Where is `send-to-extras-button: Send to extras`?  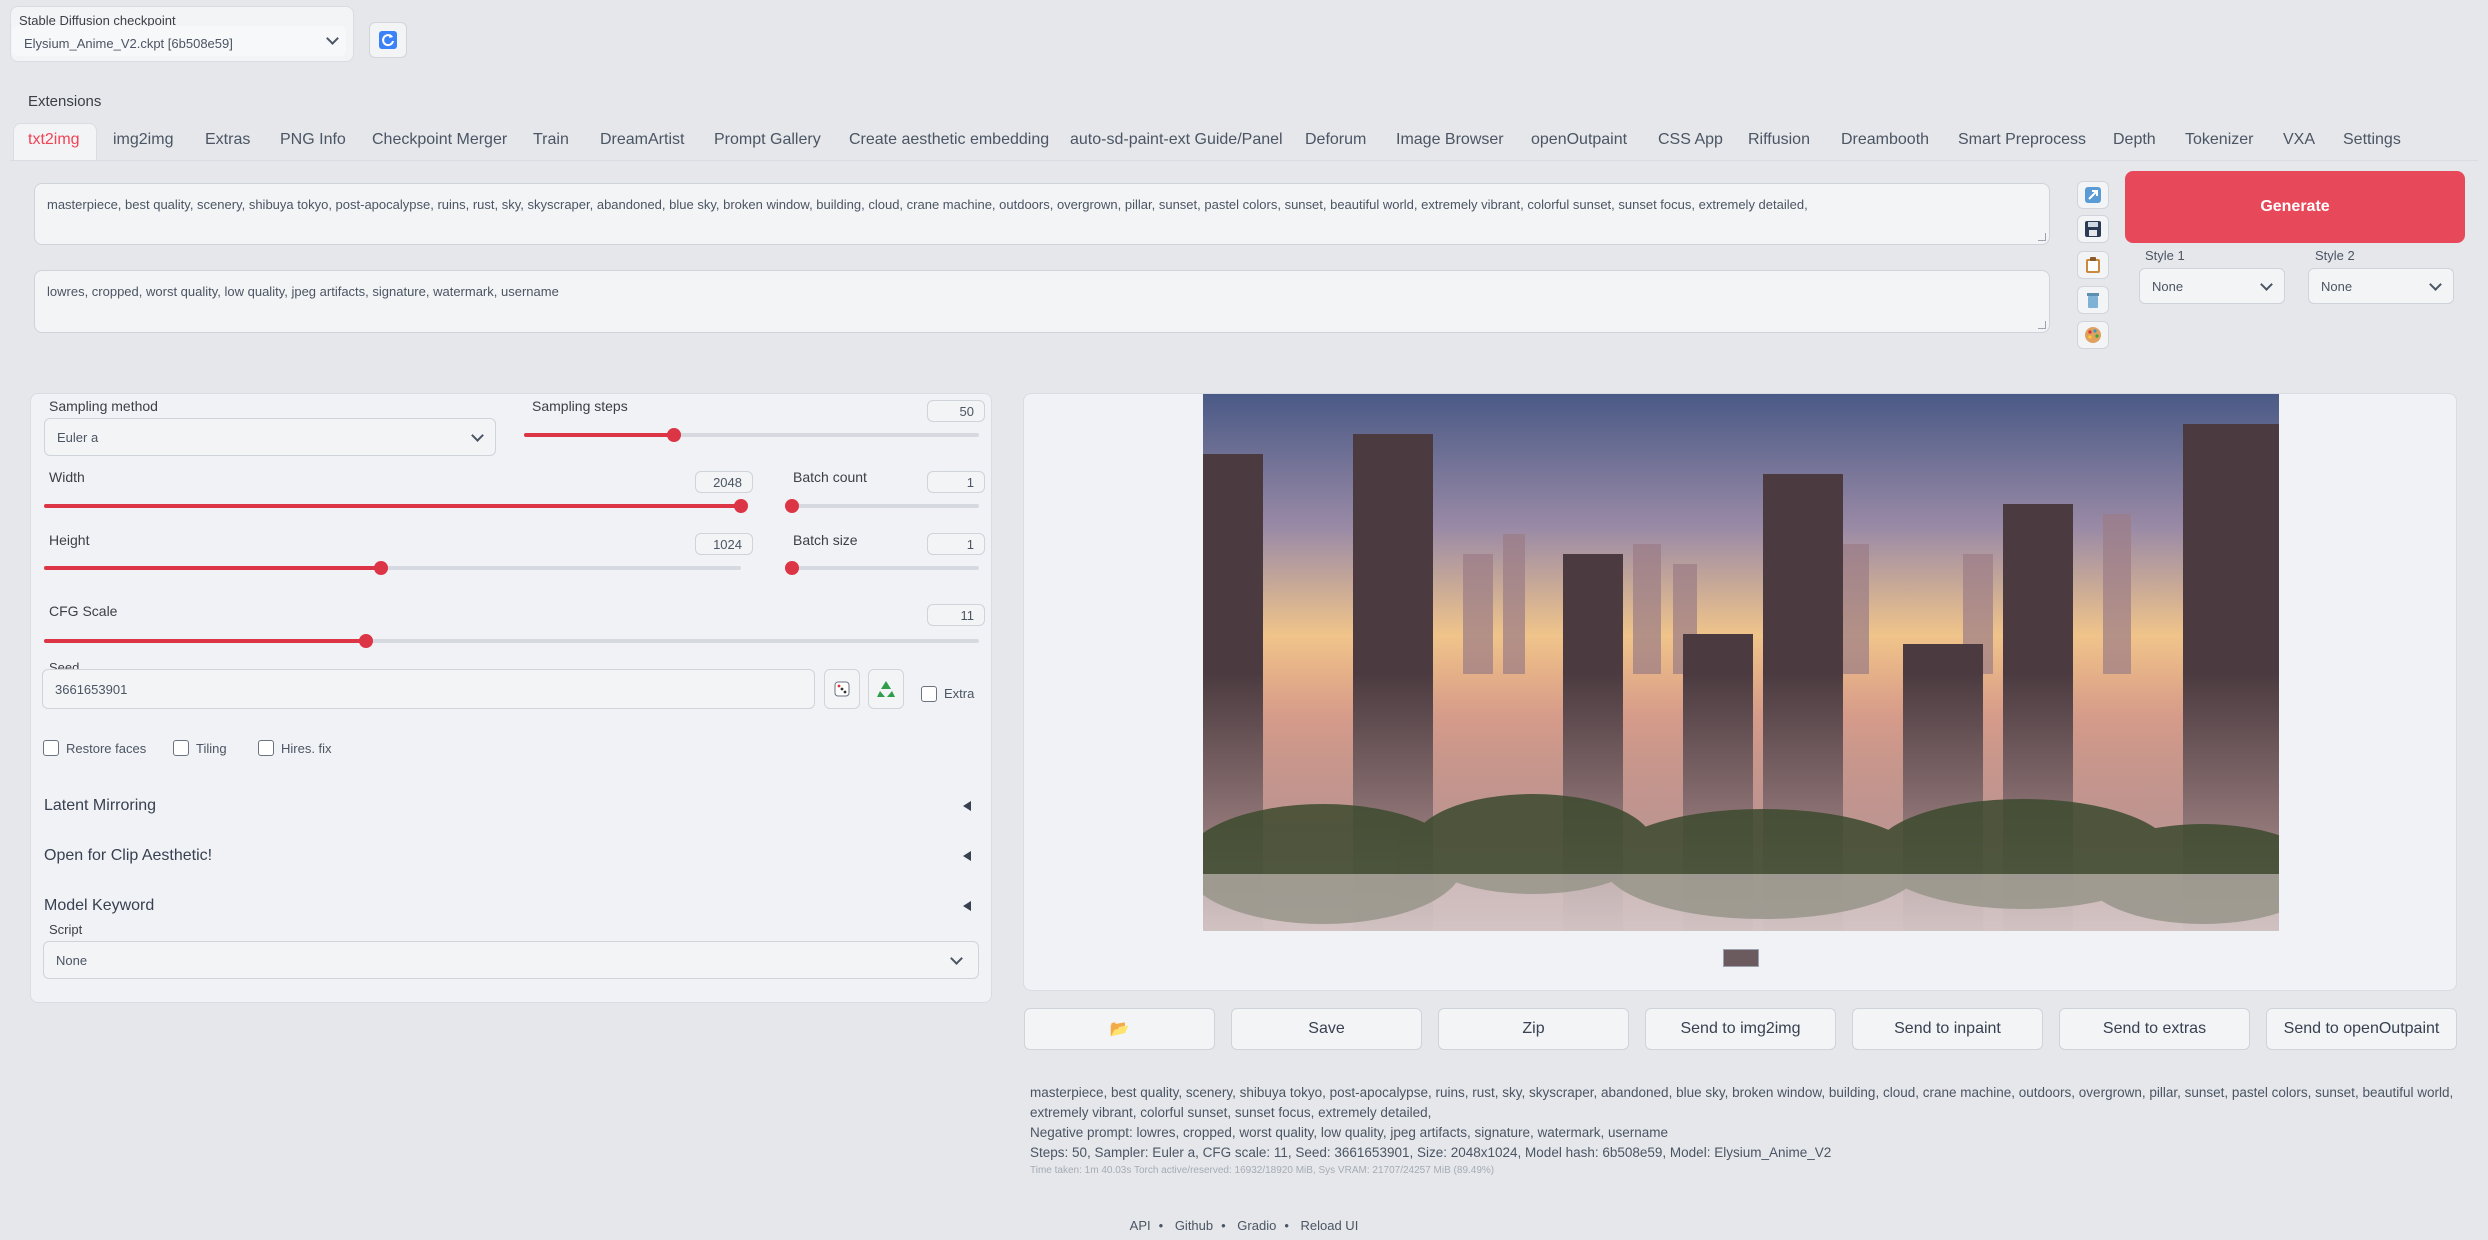
send-to-extras-button: Send to extras is located at coordinates (2154, 1029).